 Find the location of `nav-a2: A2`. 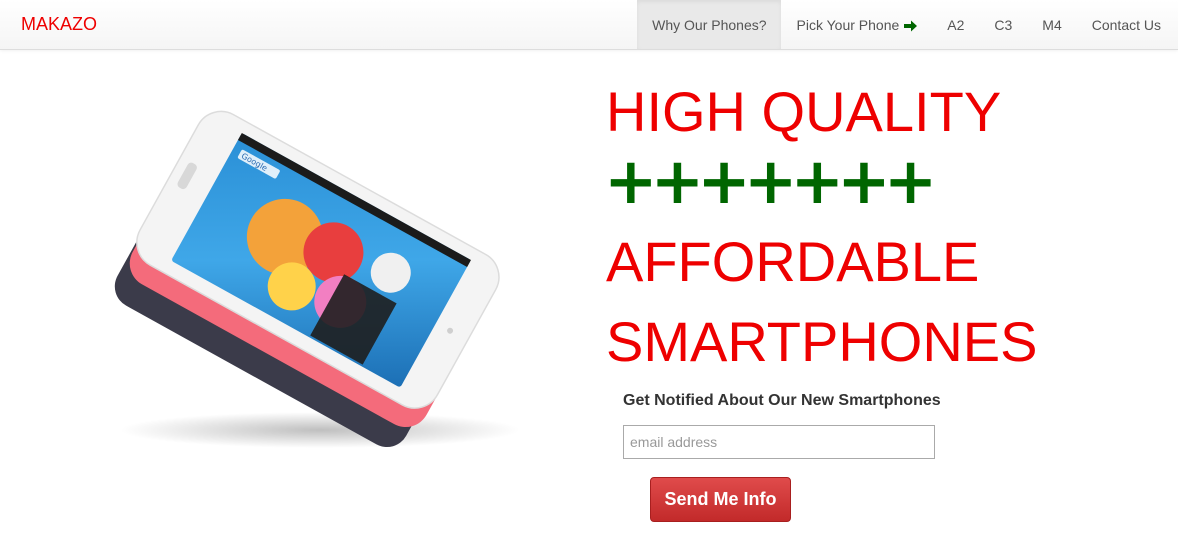

nav-a2: A2 is located at coordinates (955, 24).